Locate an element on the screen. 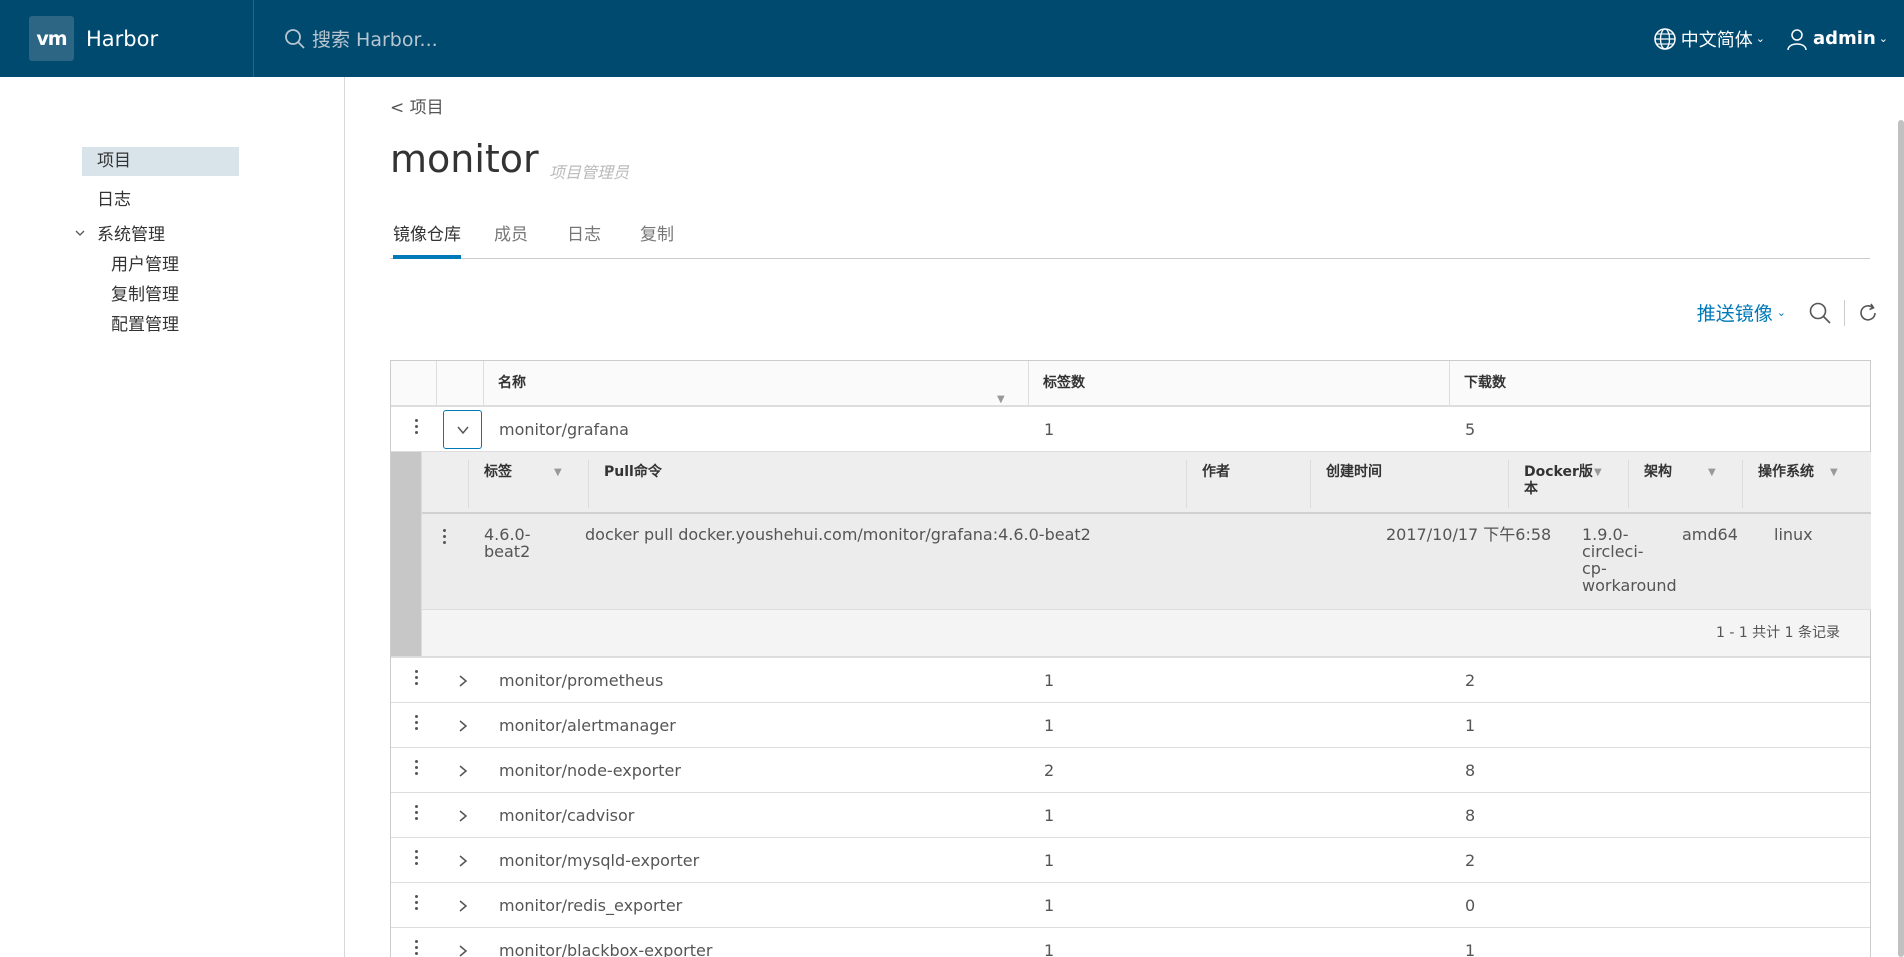 This screenshot has height=957, width=1904. tag-name-line2: beat2 is located at coordinates (507, 551).